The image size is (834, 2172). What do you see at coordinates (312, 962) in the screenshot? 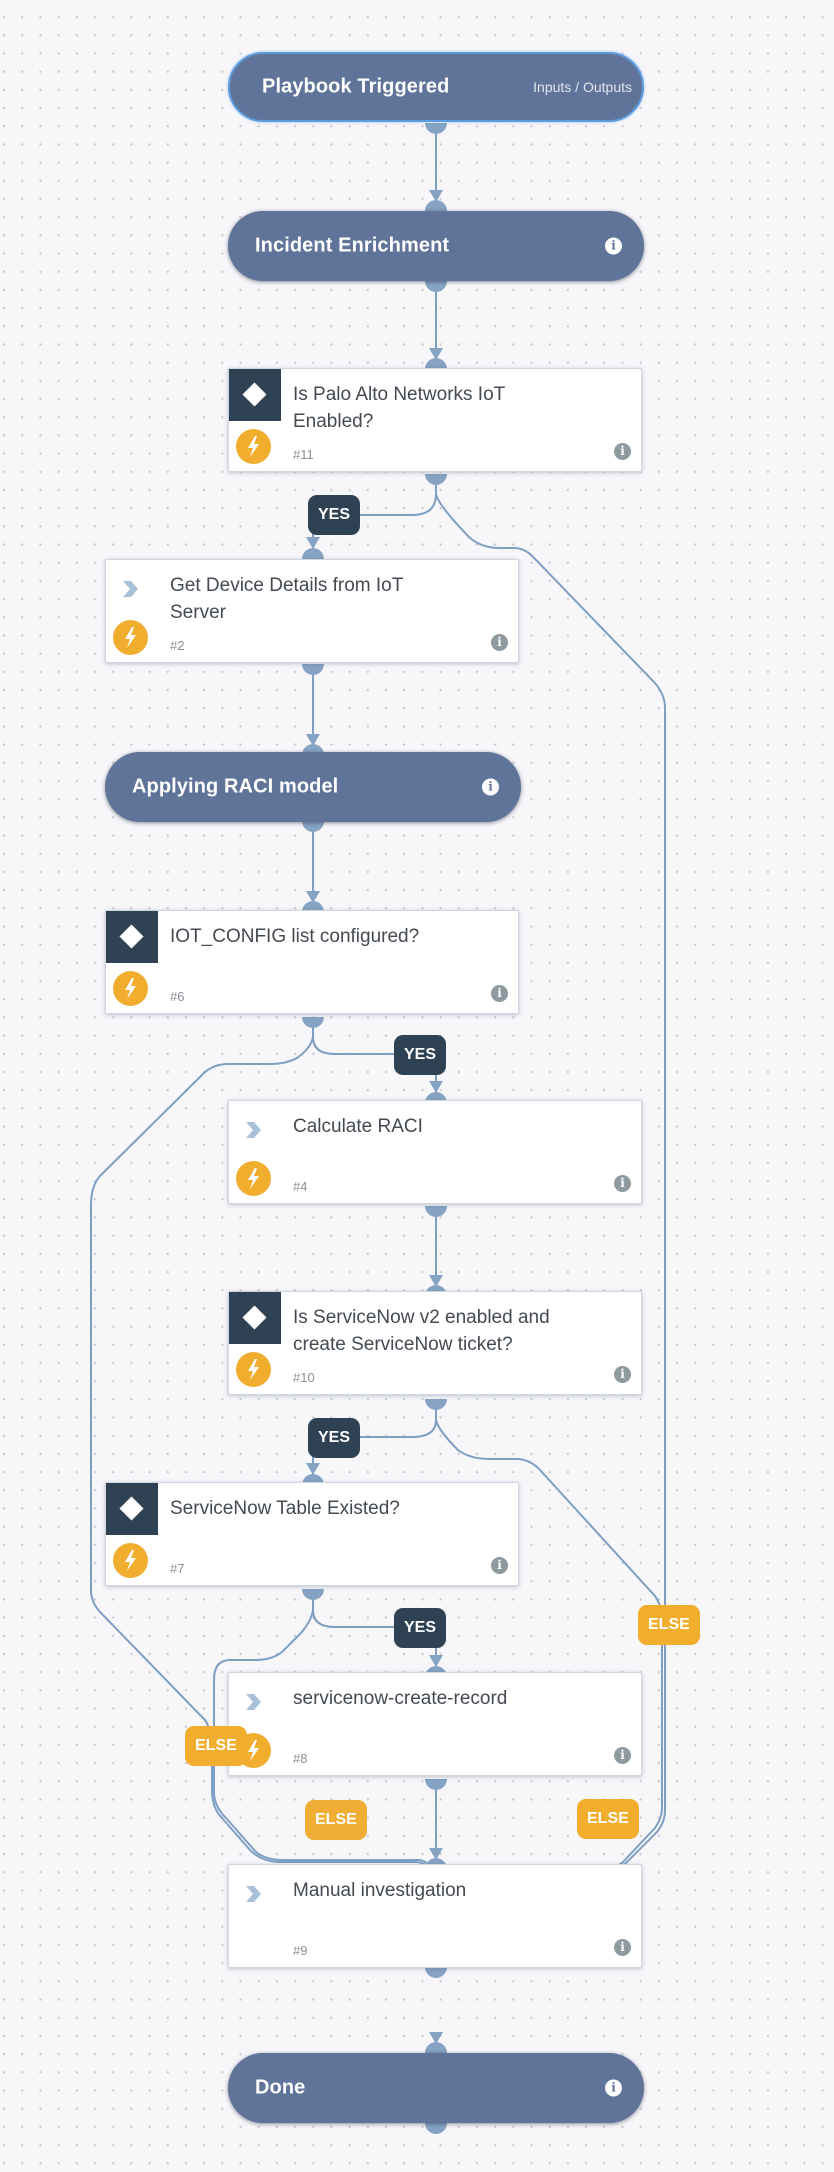
I see `task-node-6: IOT_CONFIG list configured? #6 i` at bounding box center [312, 962].